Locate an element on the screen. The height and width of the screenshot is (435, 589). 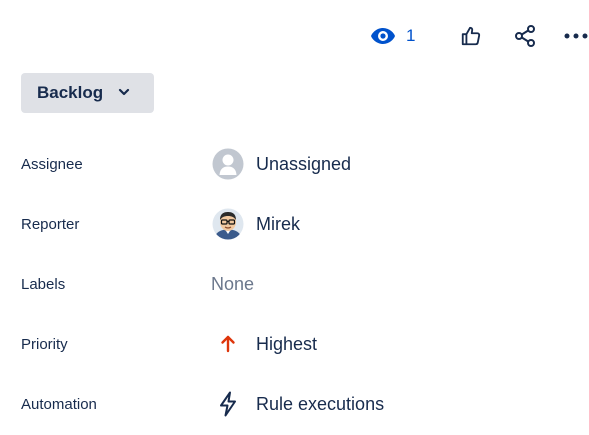
more-actions-button is located at coordinates (576, 36).